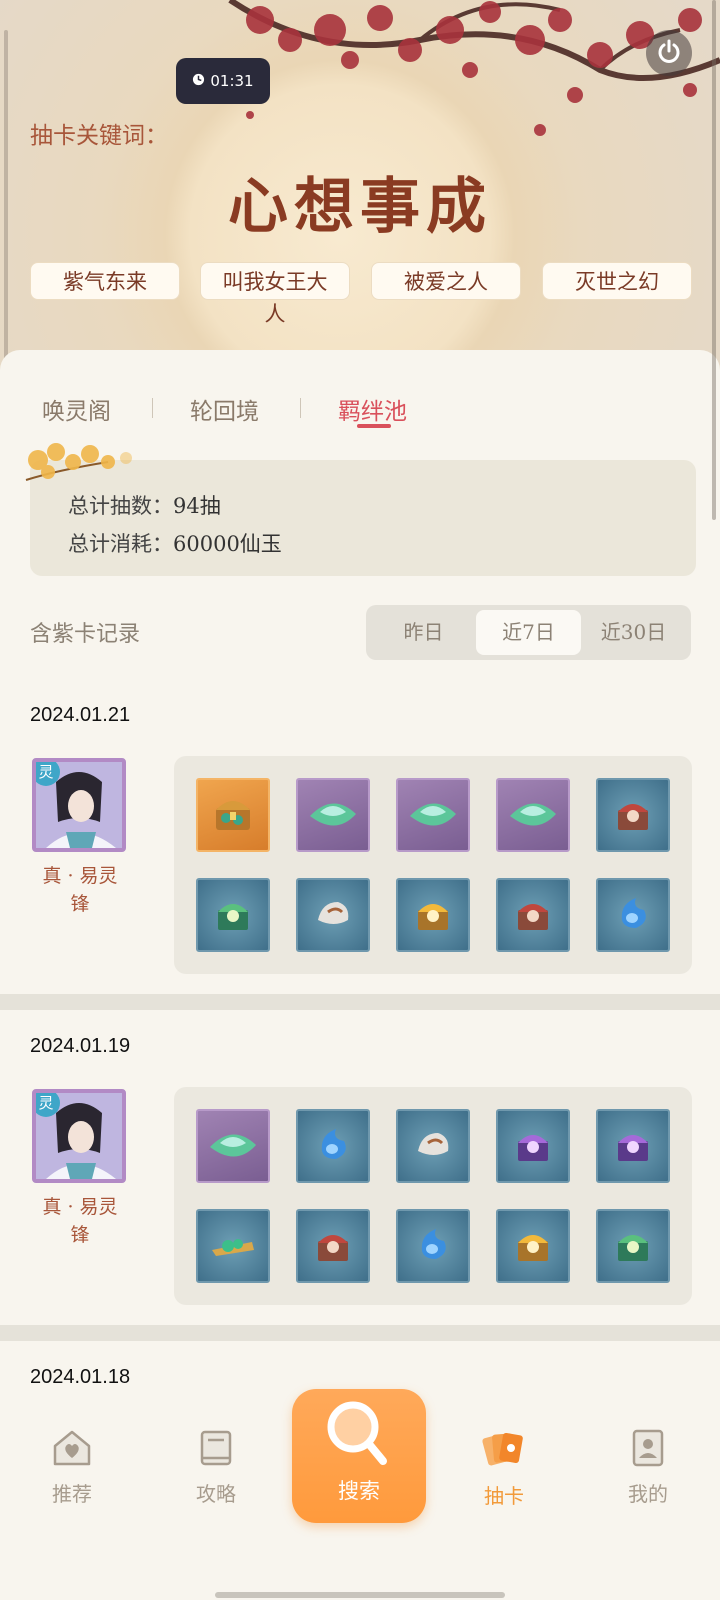 This screenshot has width=720, height=1600. Describe the element at coordinates (360, 1595) in the screenshot. I see `home-indicator` at that location.